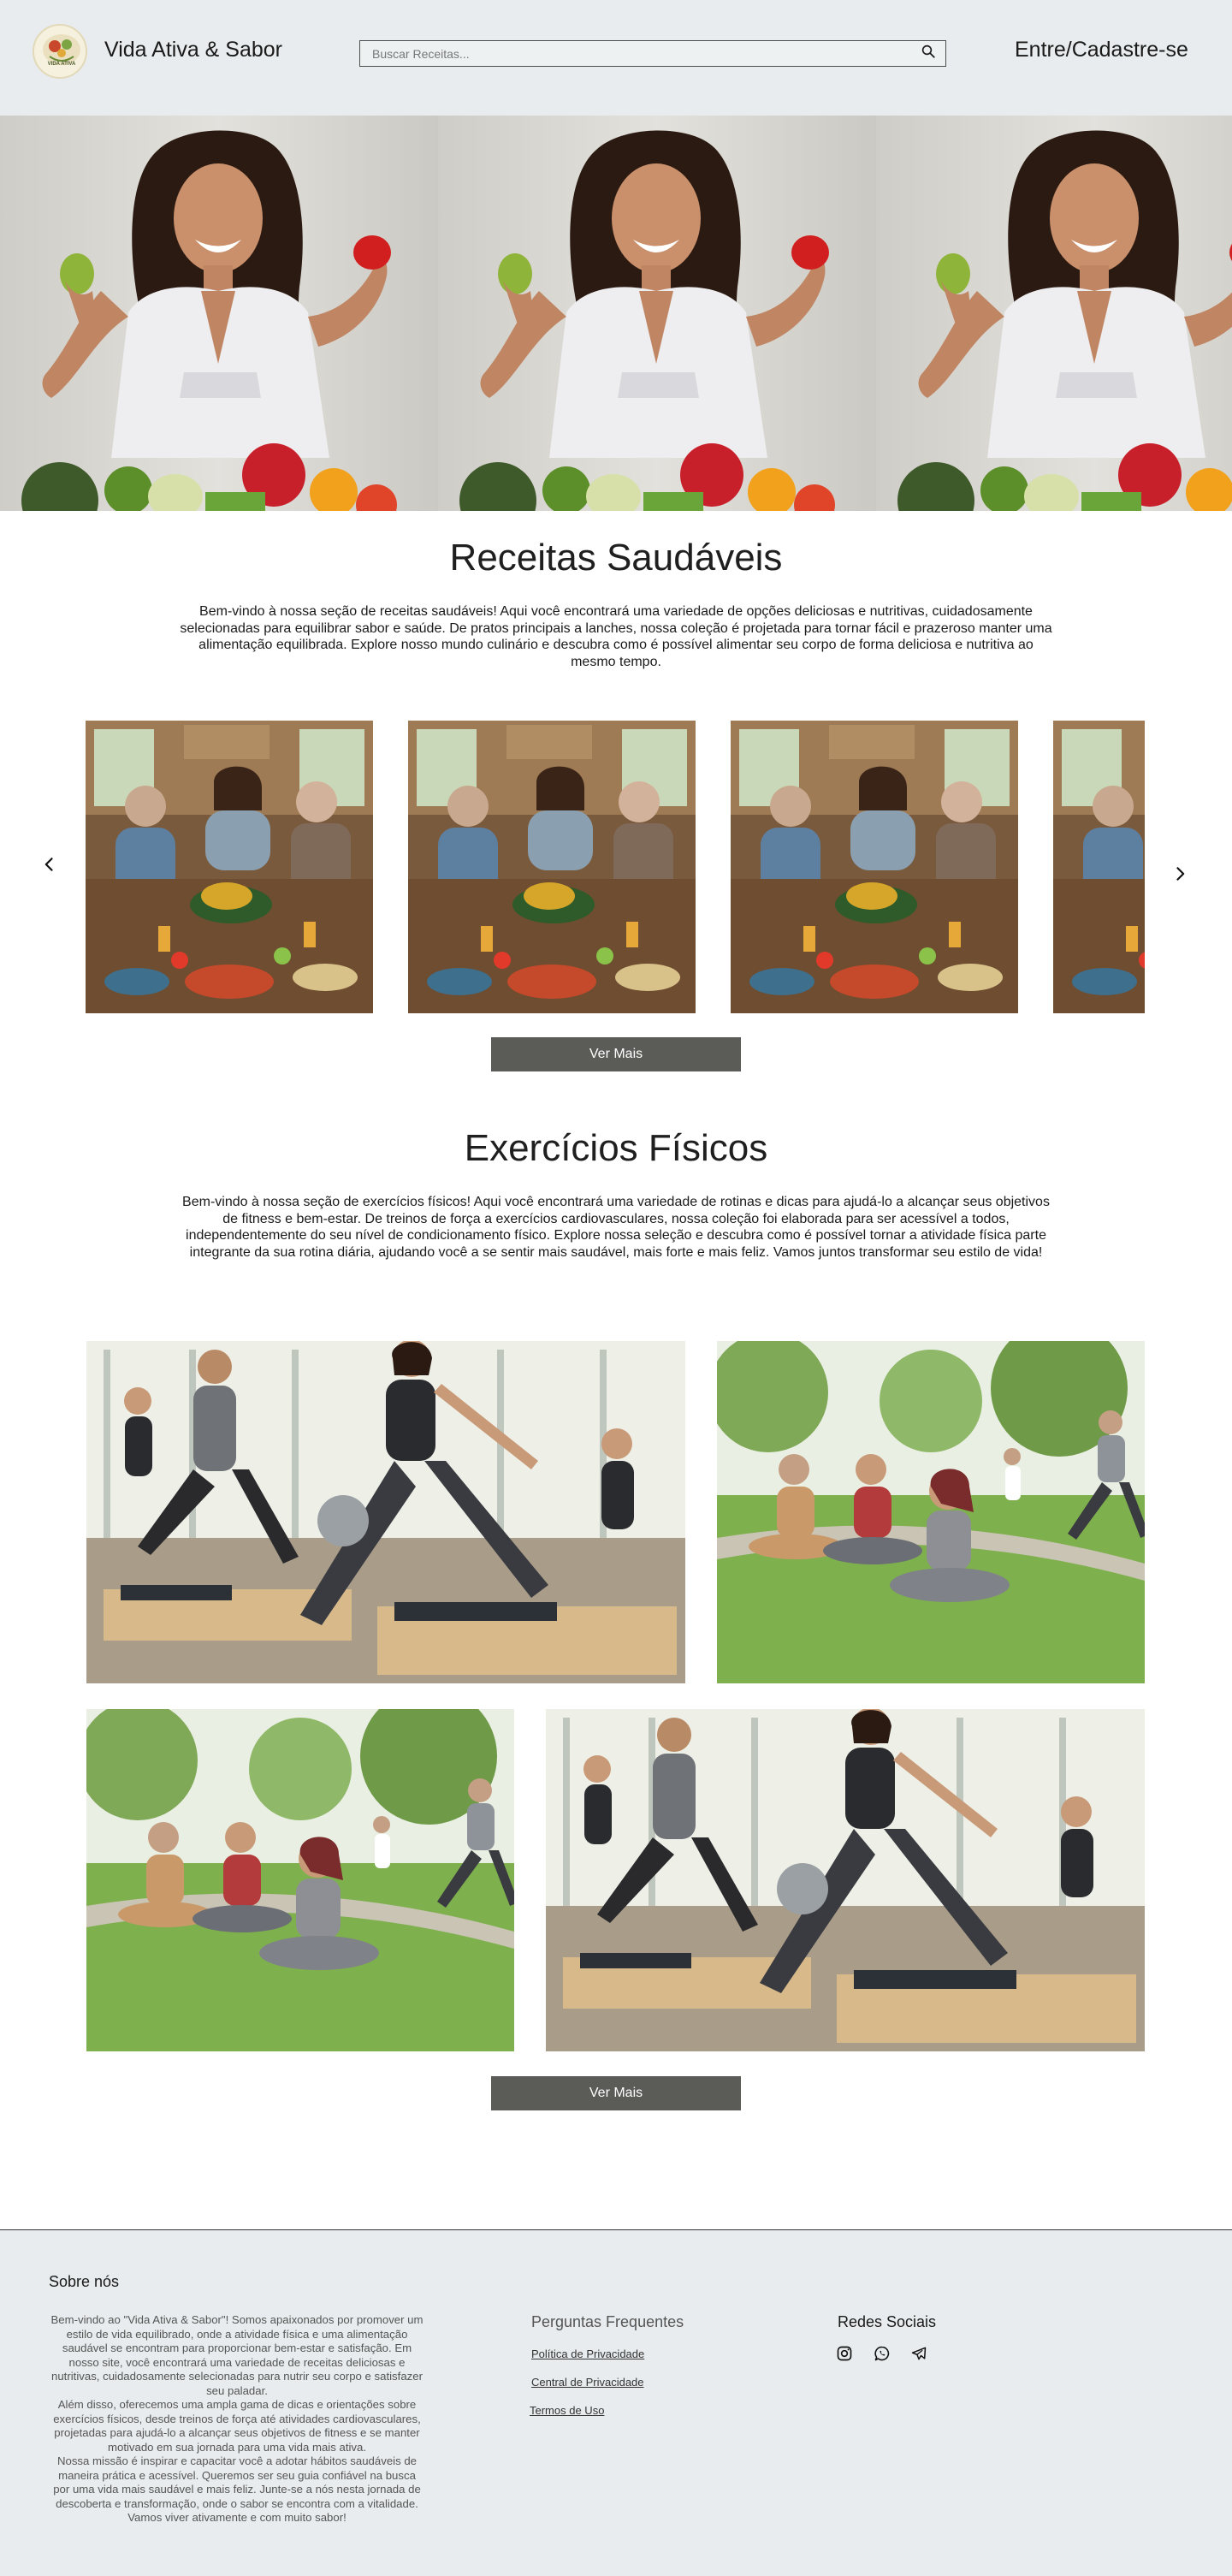  I want to click on search-button, so click(928, 53).